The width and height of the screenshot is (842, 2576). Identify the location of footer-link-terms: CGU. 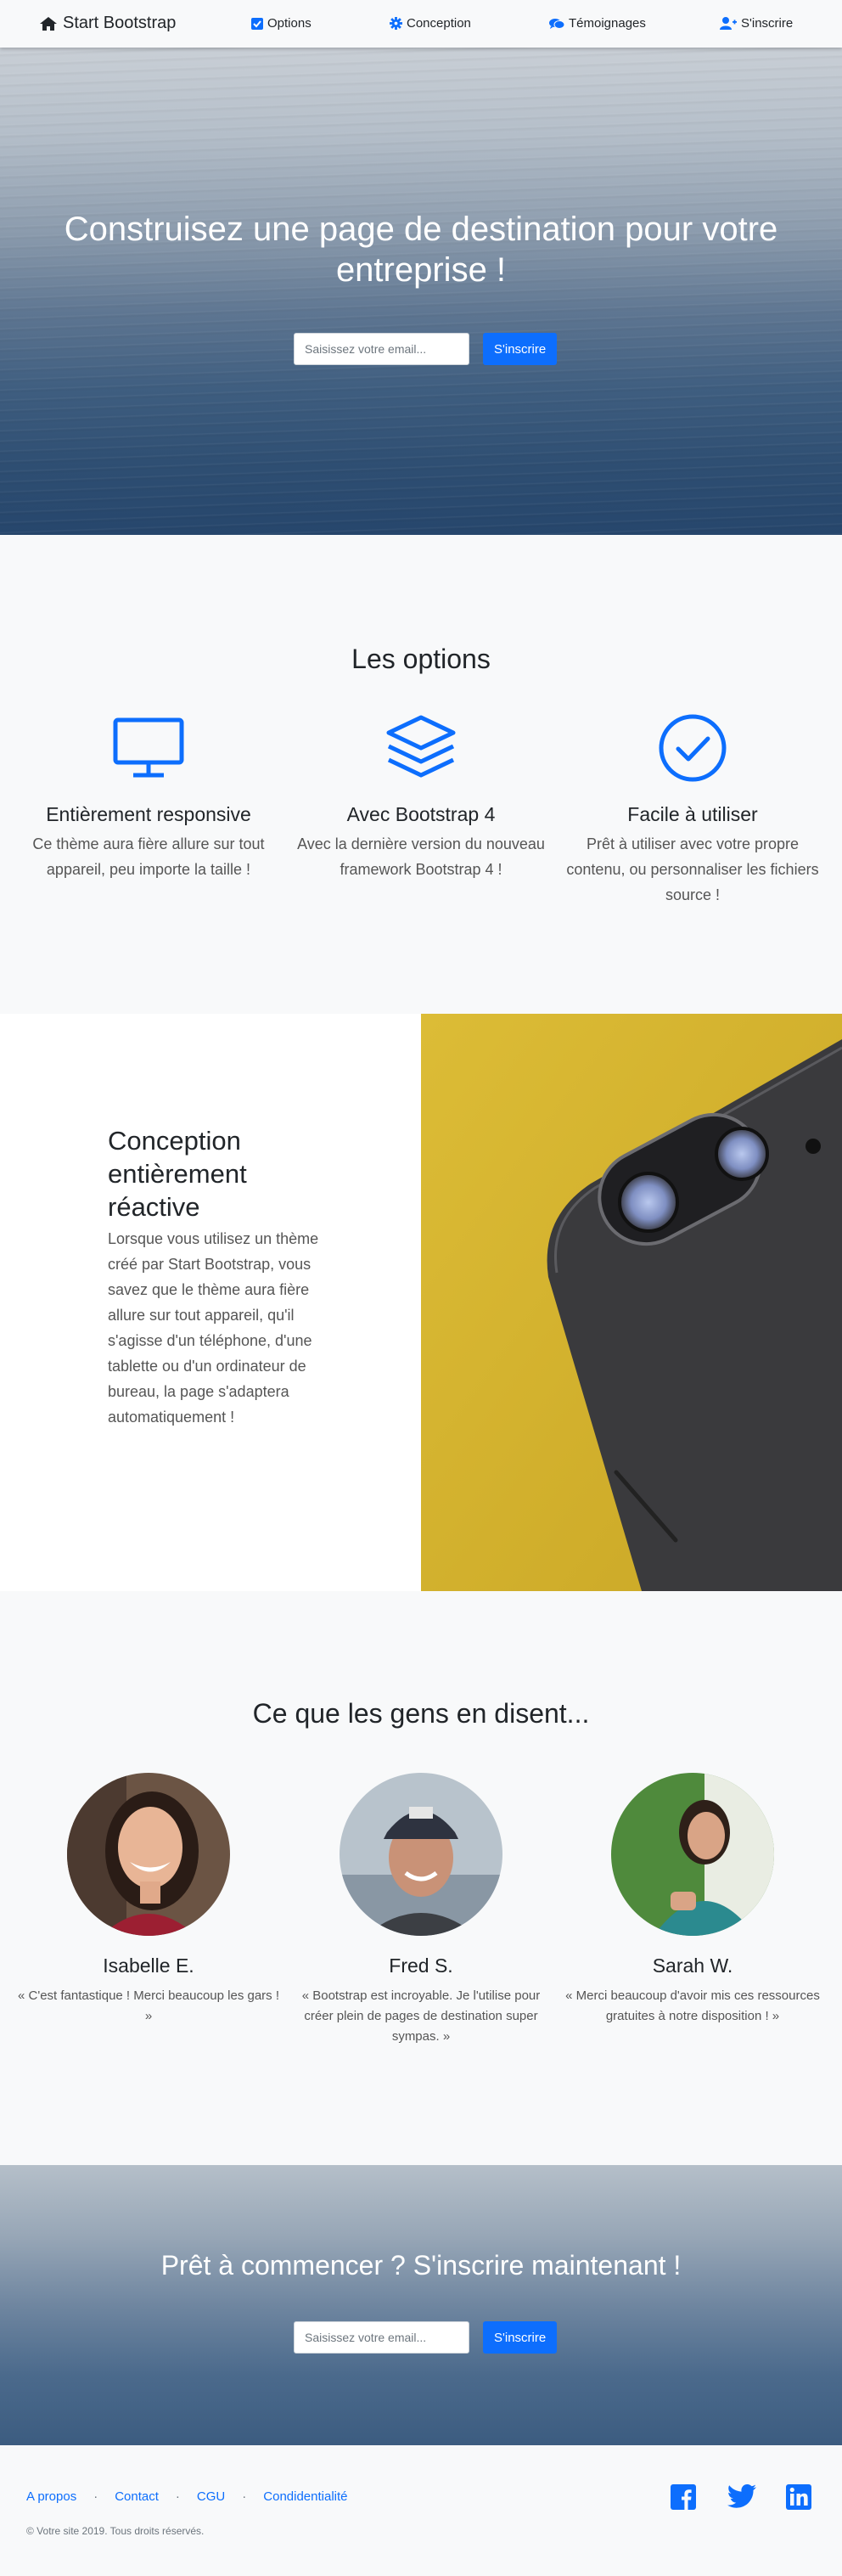
(211, 2496).